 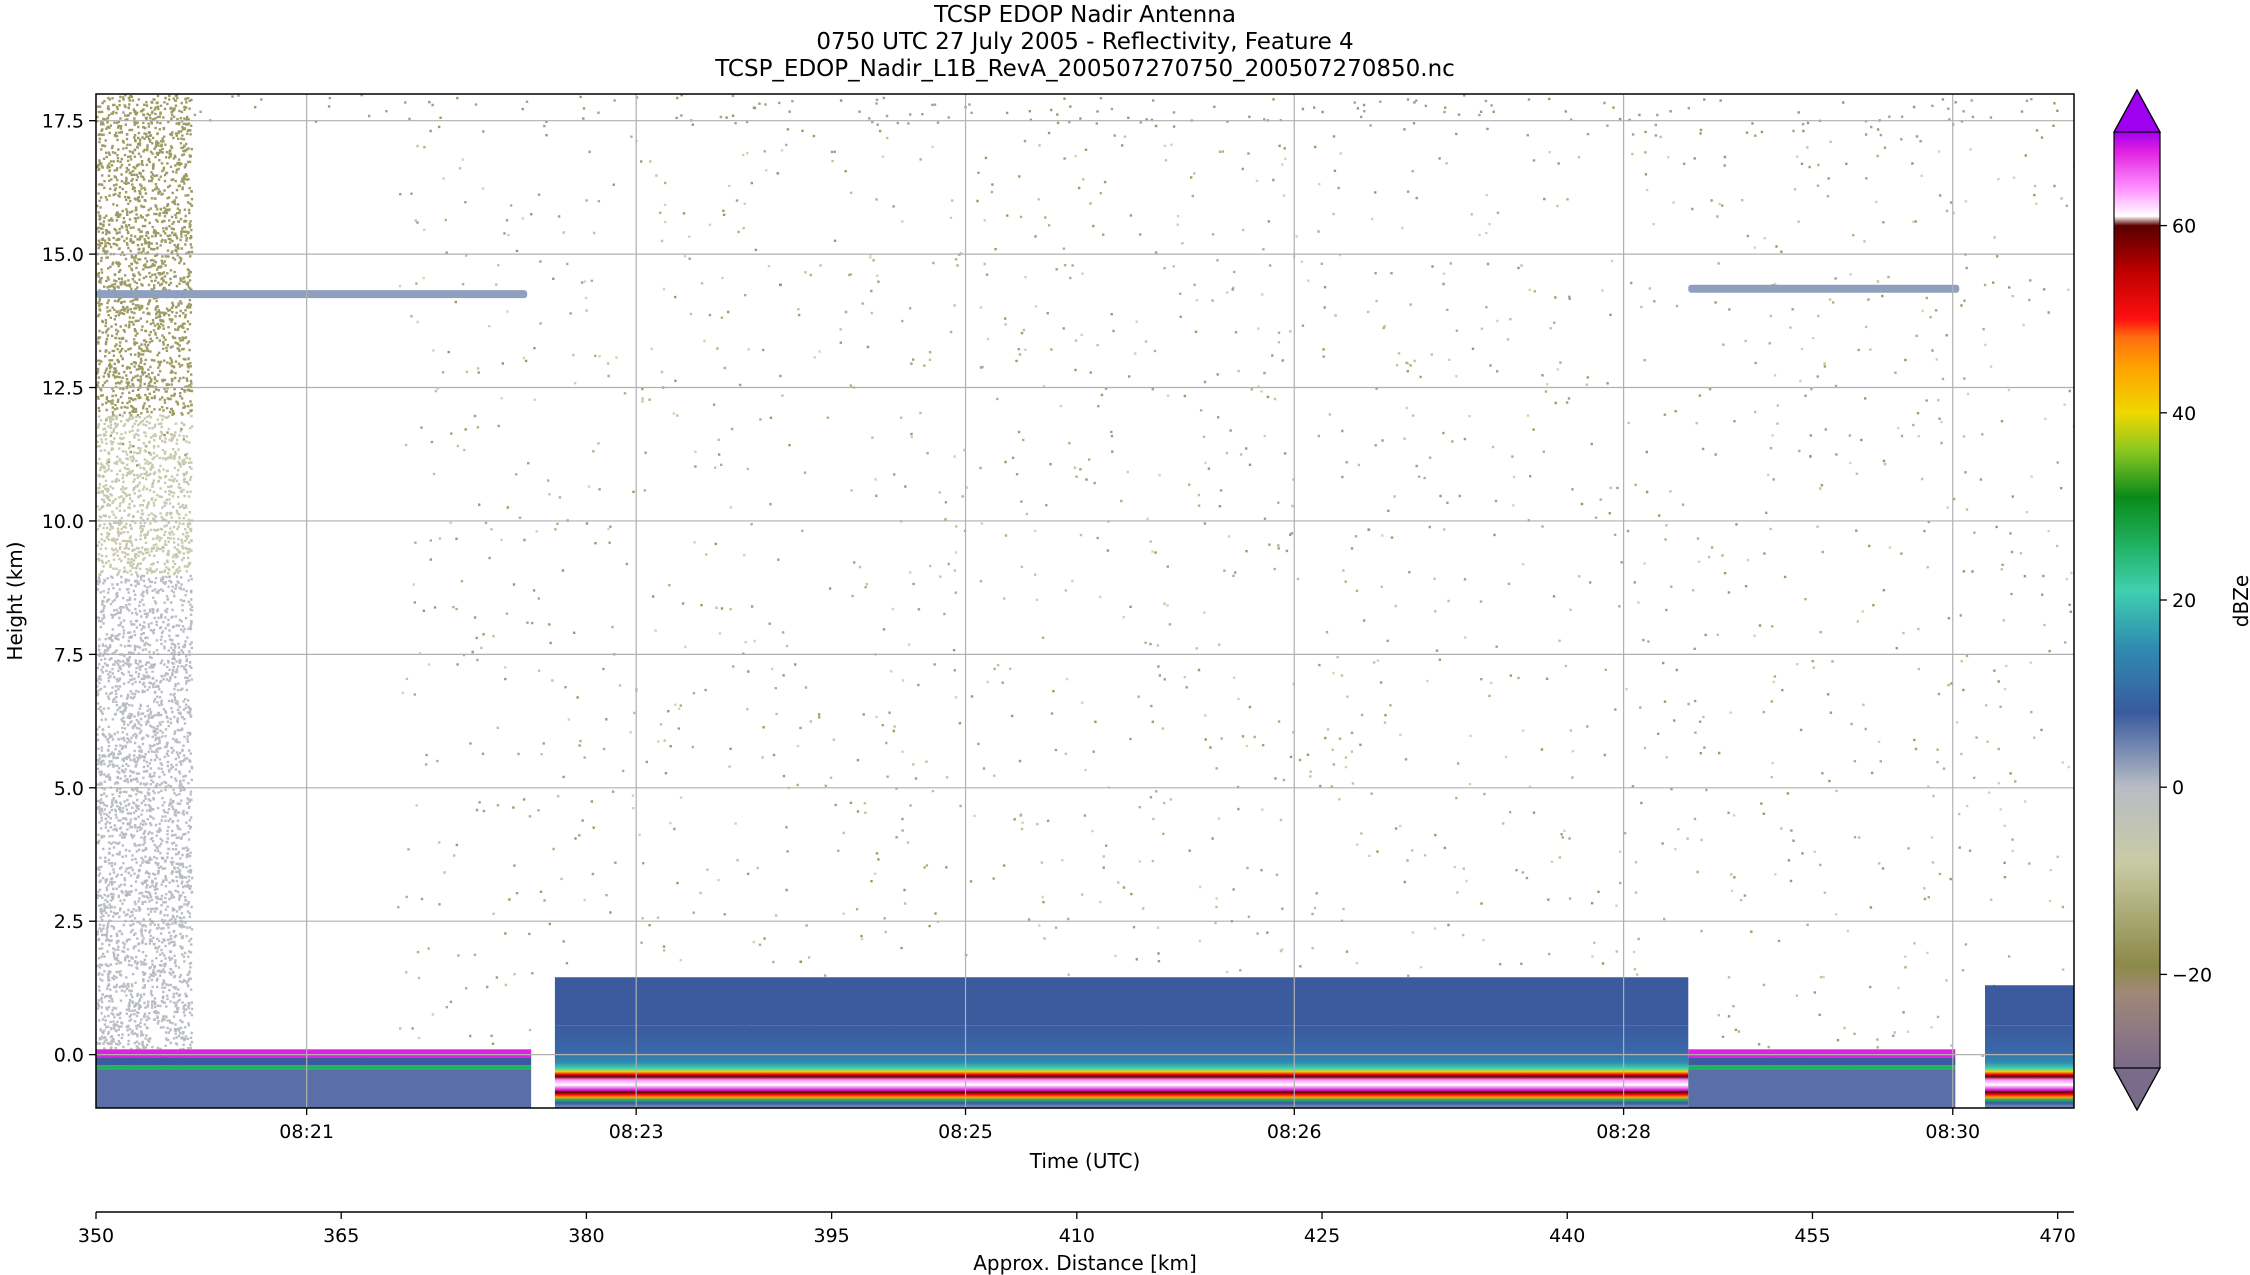 What do you see at coordinates (586, 1236) in the screenshot?
I see `x2-tick-label: 380` at bounding box center [586, 1236].